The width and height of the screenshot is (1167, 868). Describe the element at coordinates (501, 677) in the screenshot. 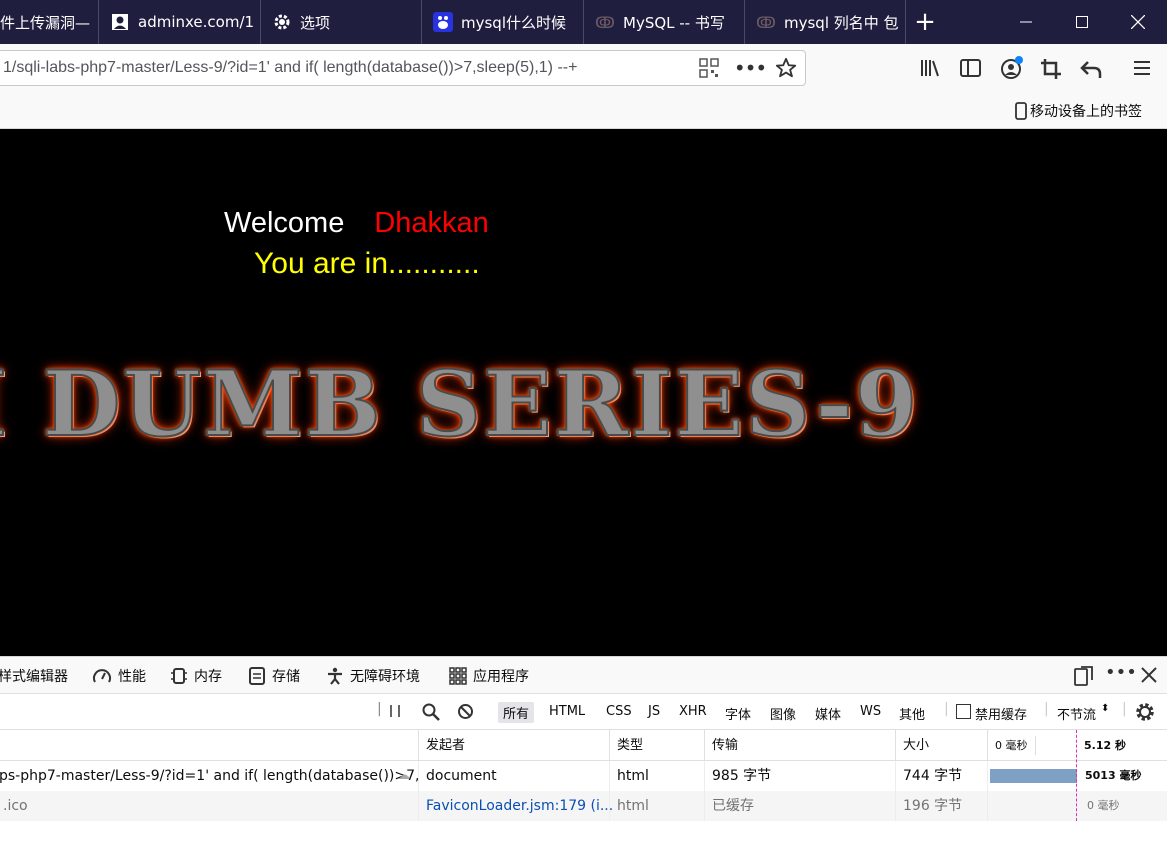

I see `tab-label: 应用程序` at that location.